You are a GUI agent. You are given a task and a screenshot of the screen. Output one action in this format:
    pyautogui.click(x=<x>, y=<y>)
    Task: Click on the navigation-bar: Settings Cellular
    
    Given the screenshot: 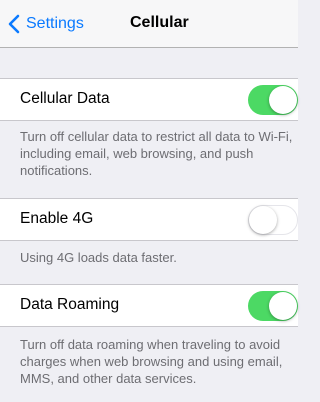 What is the action you would take?
    pyautogui.click(x=149, y=24)
    